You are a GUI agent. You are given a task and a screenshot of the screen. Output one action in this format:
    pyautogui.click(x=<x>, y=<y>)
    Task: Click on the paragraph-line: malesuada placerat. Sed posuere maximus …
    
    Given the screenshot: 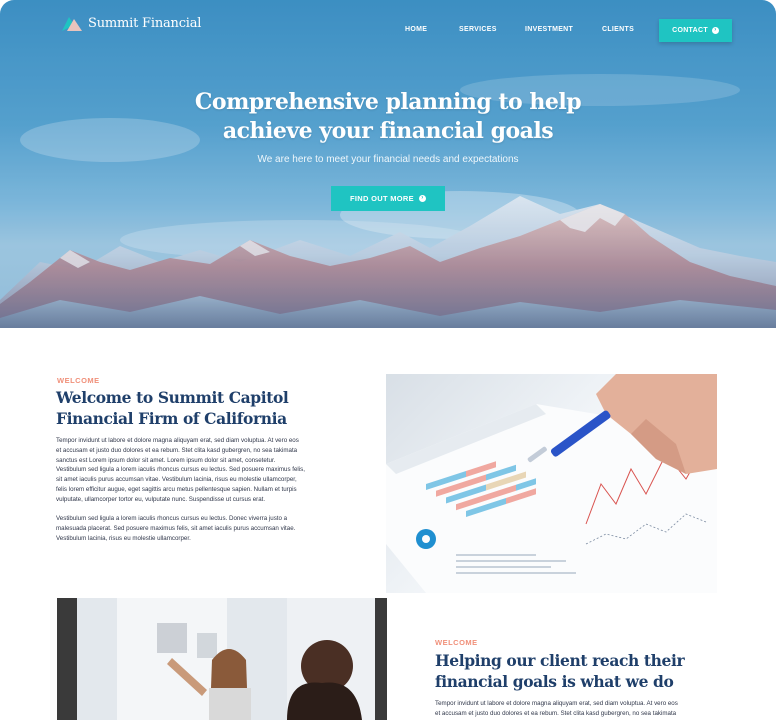 What is the action you would take?
    pyautogui.click(x=176, y=528)
    